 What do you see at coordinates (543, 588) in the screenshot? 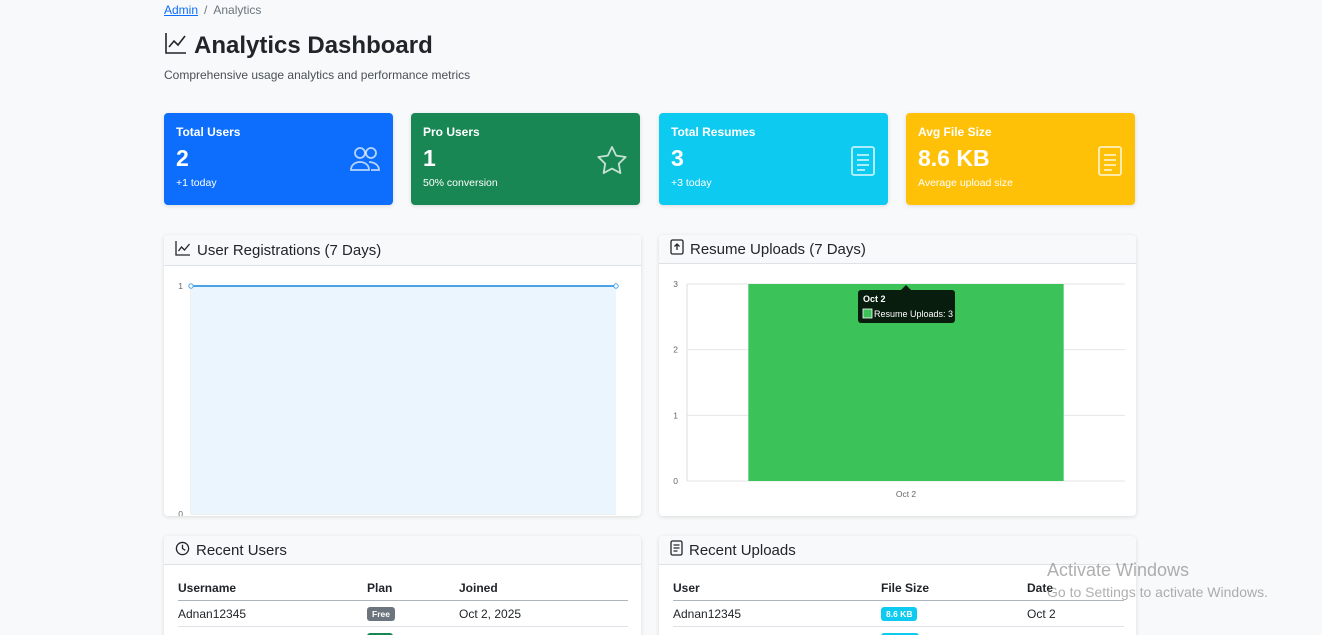
I see `column-header: Joined` at bounding box center [543, 588].